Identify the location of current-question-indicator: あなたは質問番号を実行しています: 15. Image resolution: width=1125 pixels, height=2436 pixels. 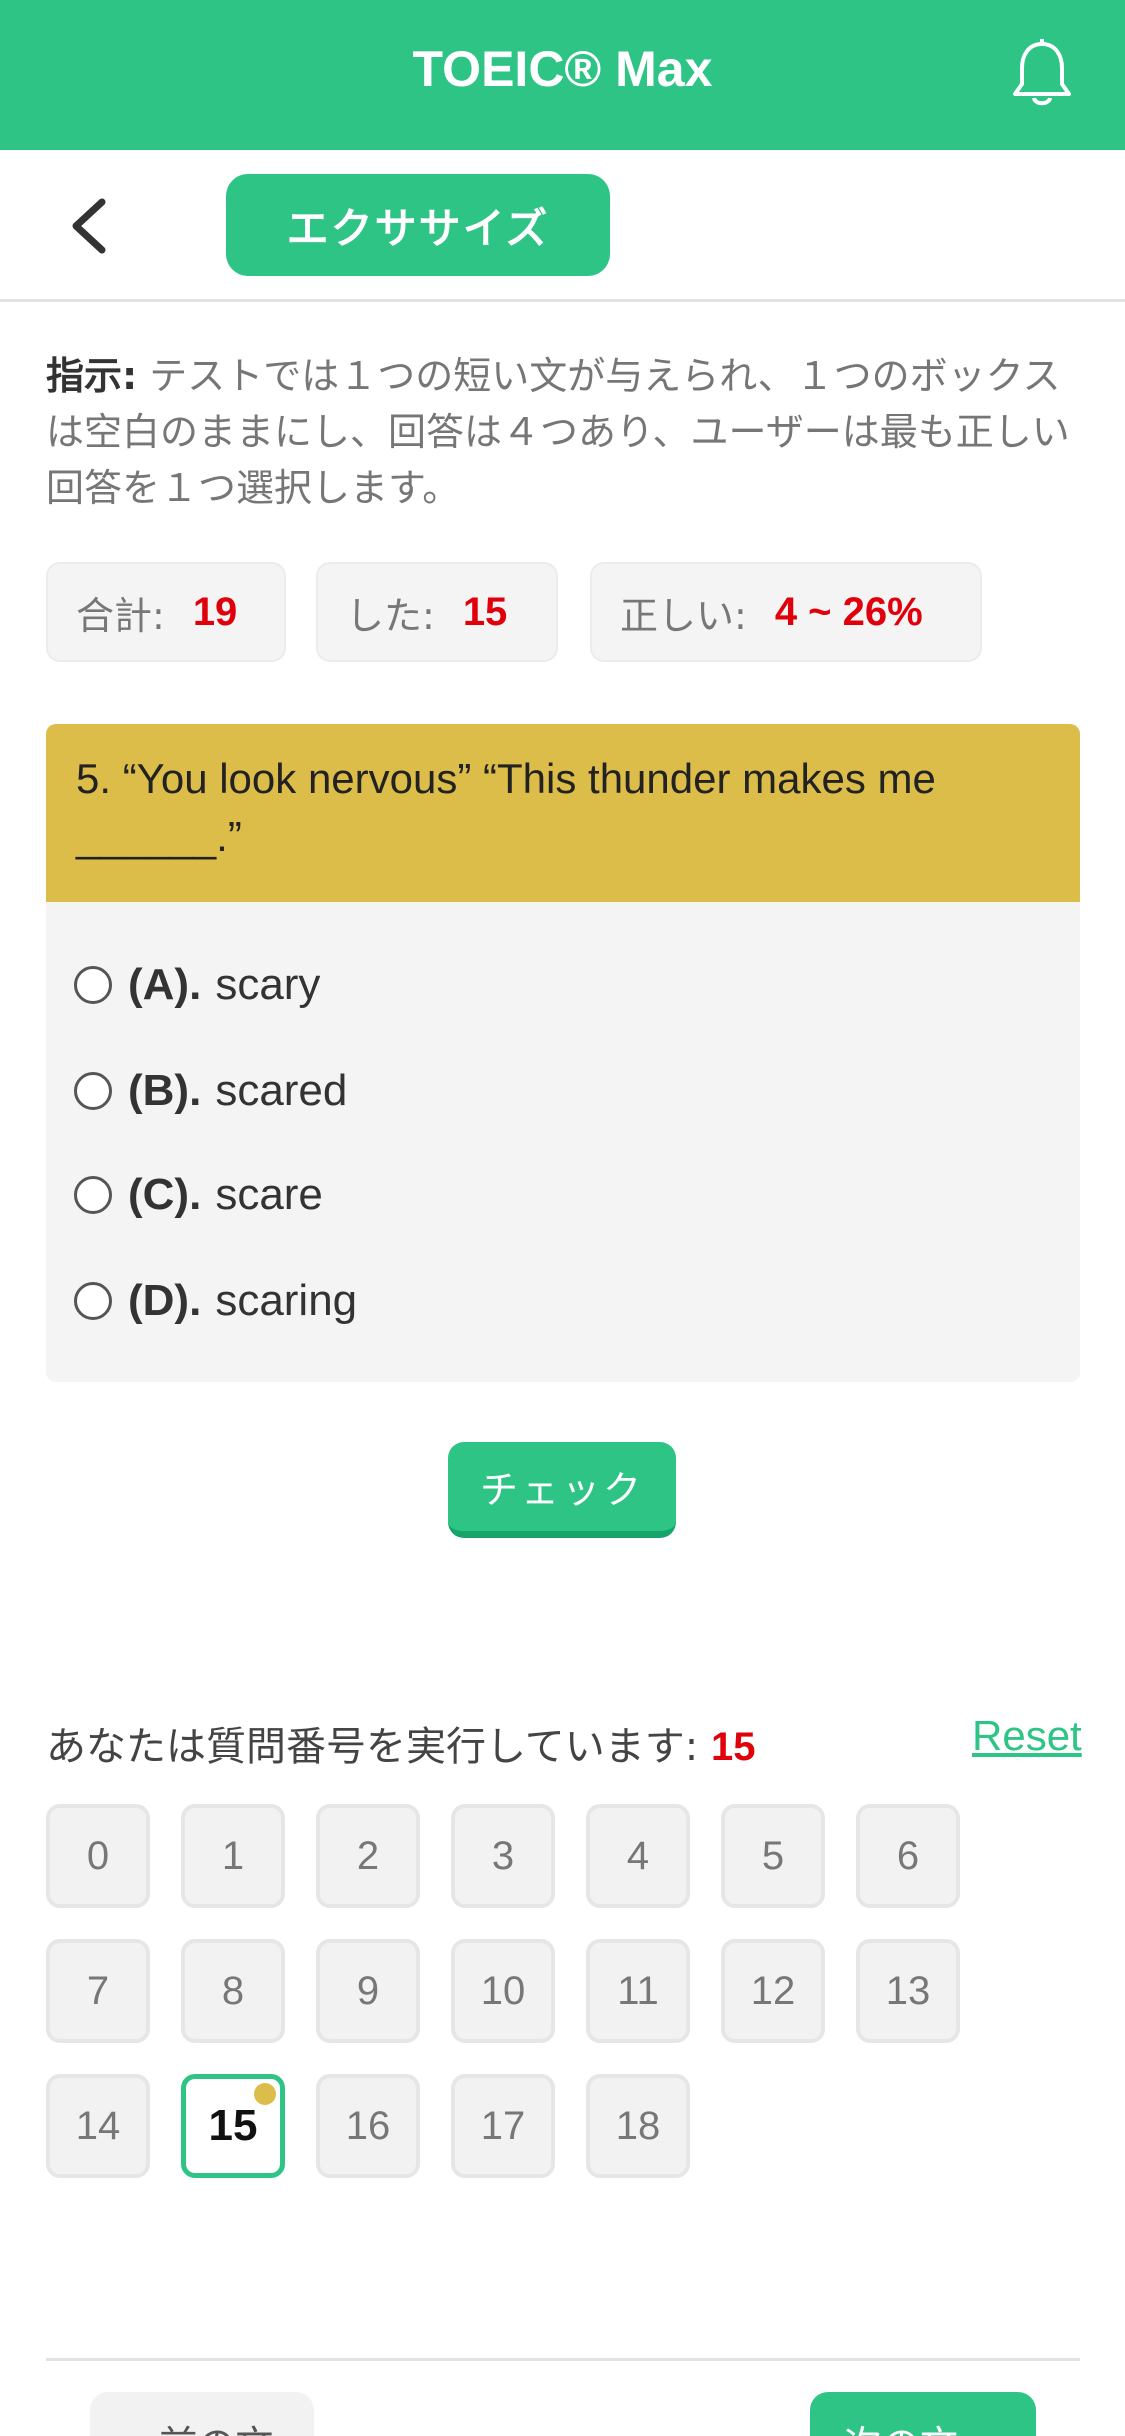
(401, 1743).